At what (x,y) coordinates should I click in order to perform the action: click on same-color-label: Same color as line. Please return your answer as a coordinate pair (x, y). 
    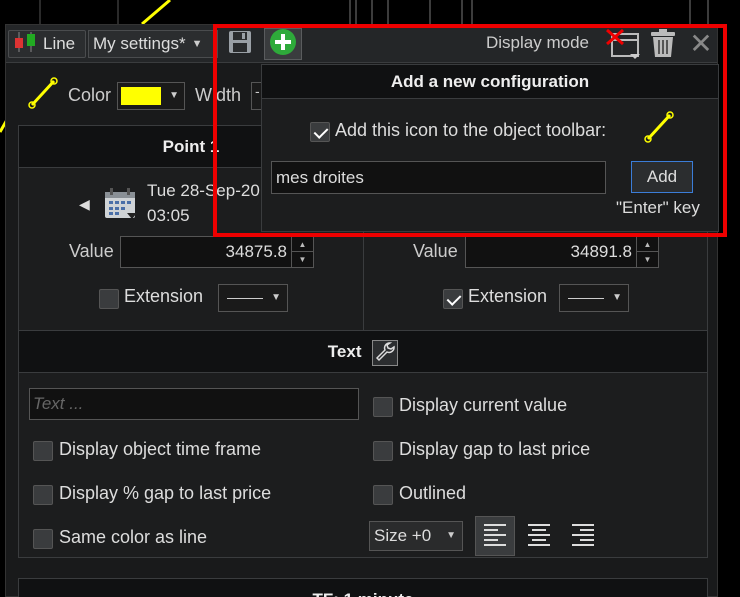
    Looking at the image, I should click on (133, 537).